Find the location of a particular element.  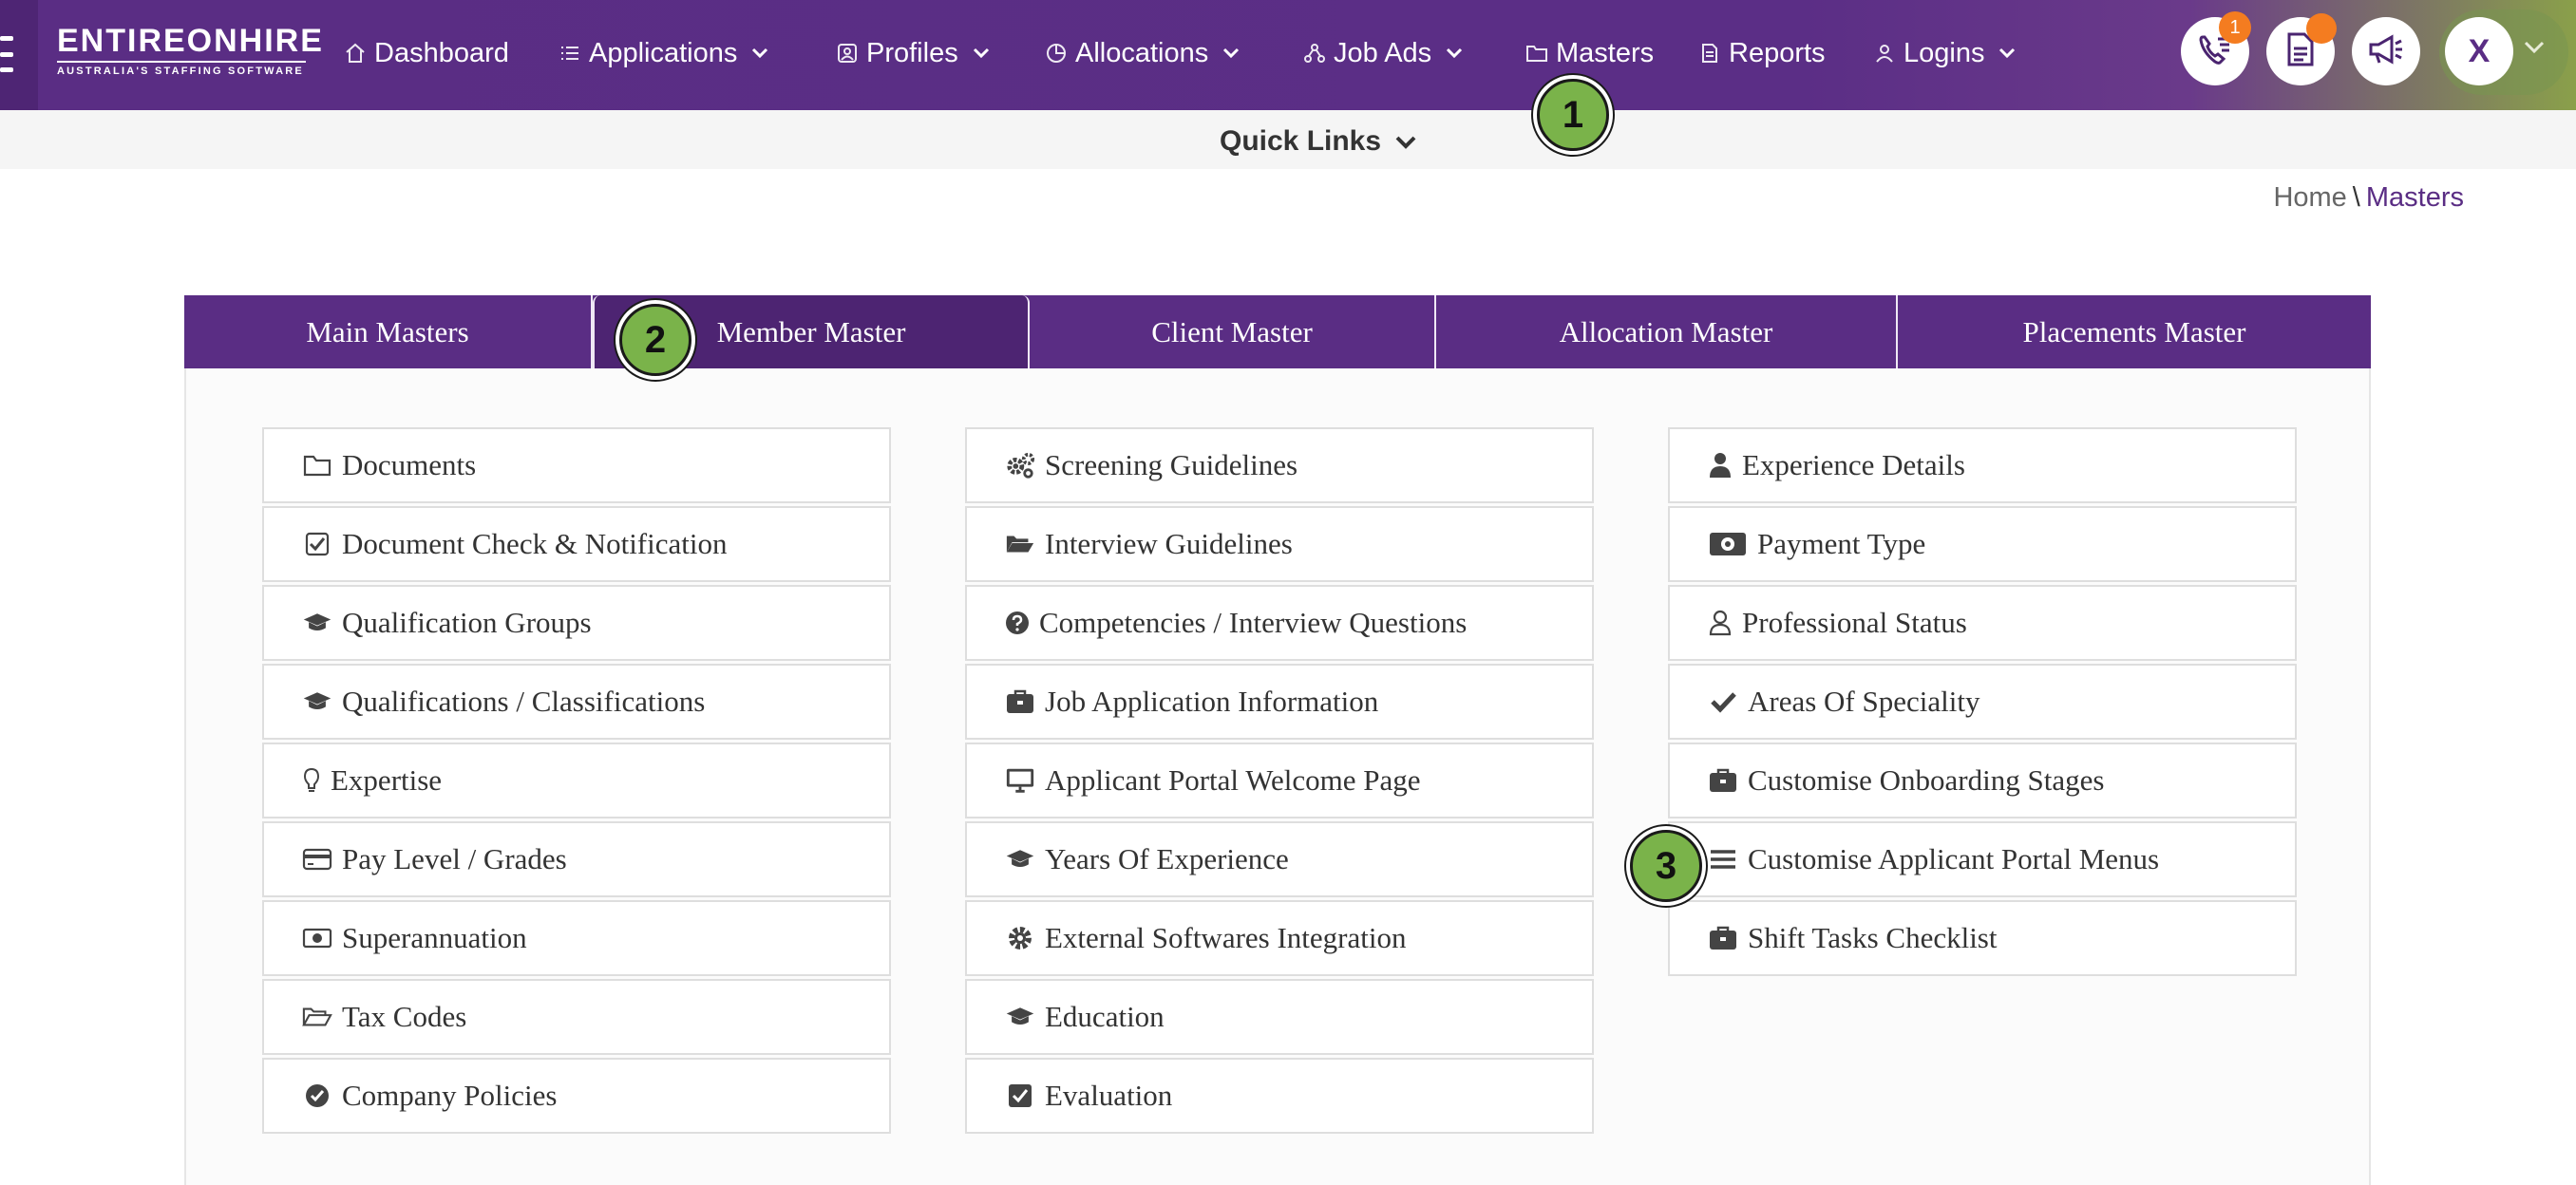

logo-tagline: AUSTRALIA'S STAFFING SOFTWARE is located at coordinates (181, 69).